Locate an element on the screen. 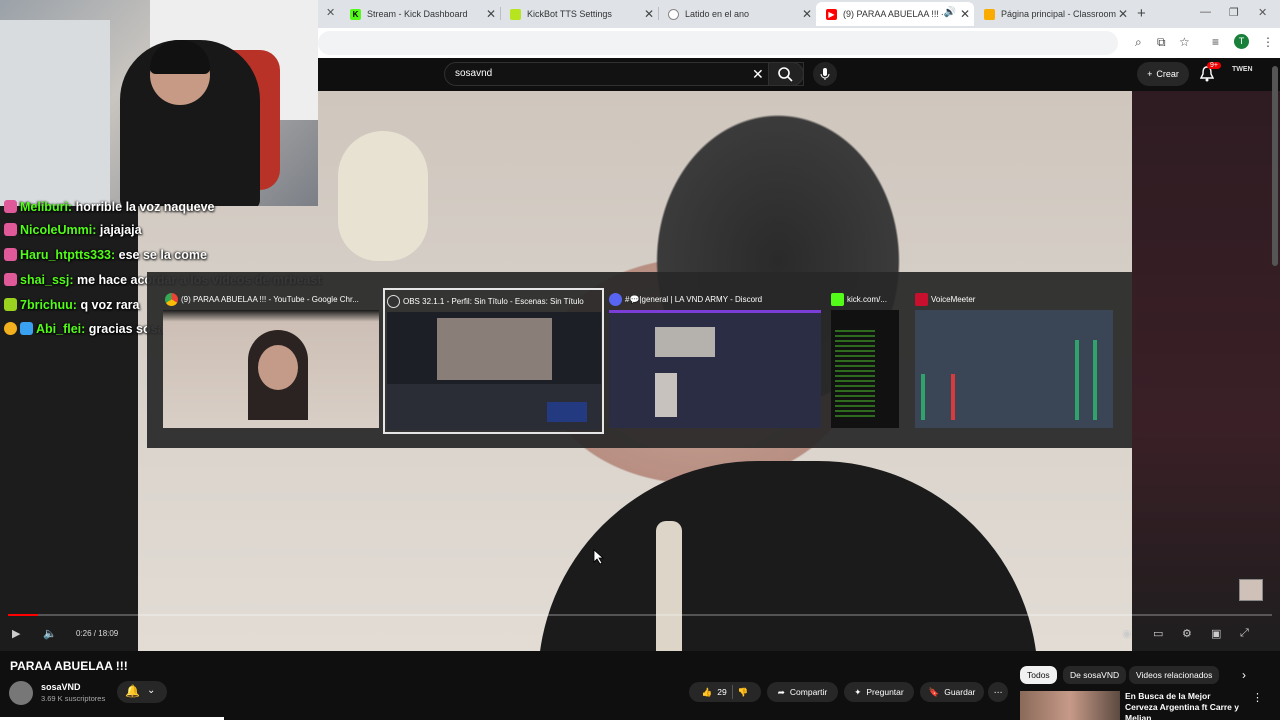 This screenshot has width=1280, height=720. switcher-window-discord: #💬|general | LA VND ARMY - Discord is located at coordinates (715, 361).